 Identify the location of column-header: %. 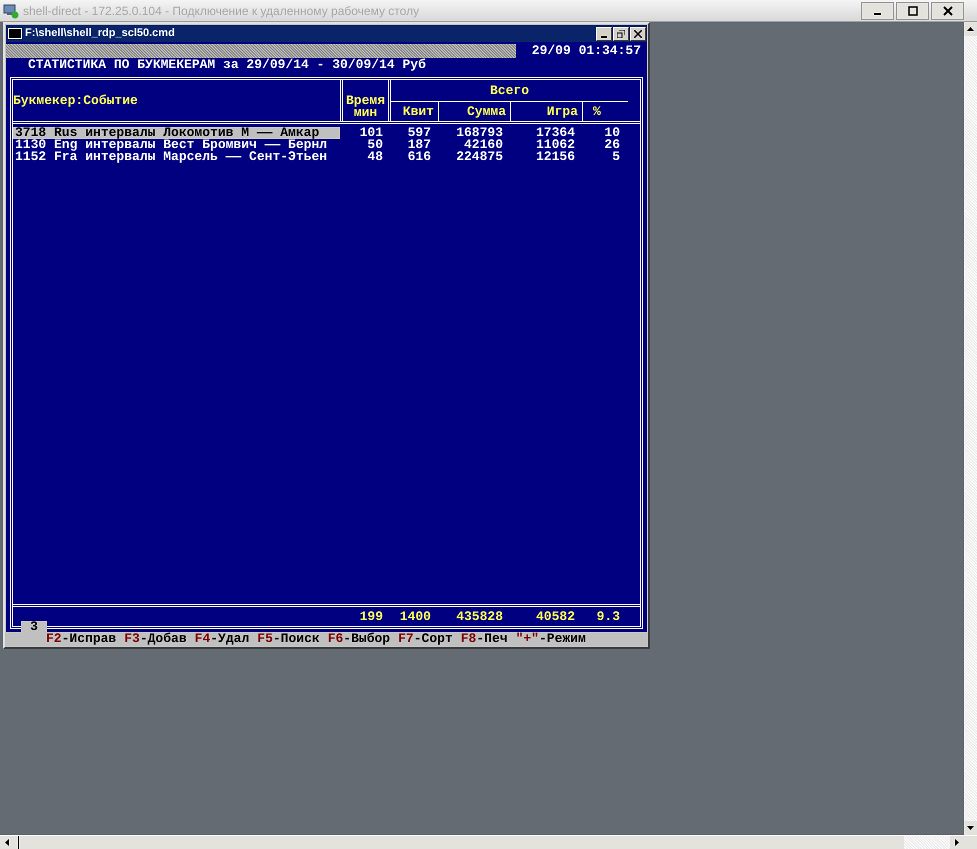
(597, 111).